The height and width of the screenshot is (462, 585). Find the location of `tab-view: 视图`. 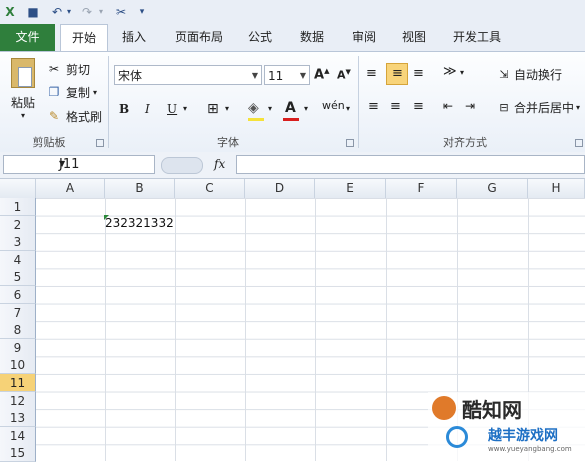

tab-view: 视图 is located at coordinates (414, 37).